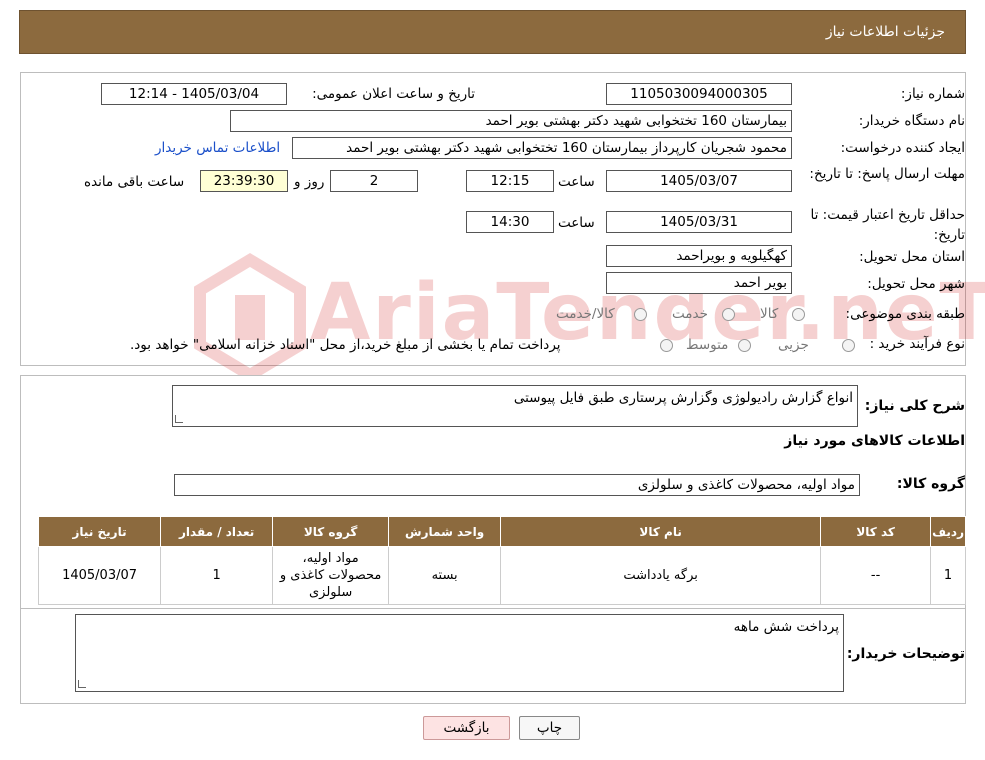  Describe the element at coordinates (699, 283) in the screenshot. I see `city-field: بویر احمد` at that location.